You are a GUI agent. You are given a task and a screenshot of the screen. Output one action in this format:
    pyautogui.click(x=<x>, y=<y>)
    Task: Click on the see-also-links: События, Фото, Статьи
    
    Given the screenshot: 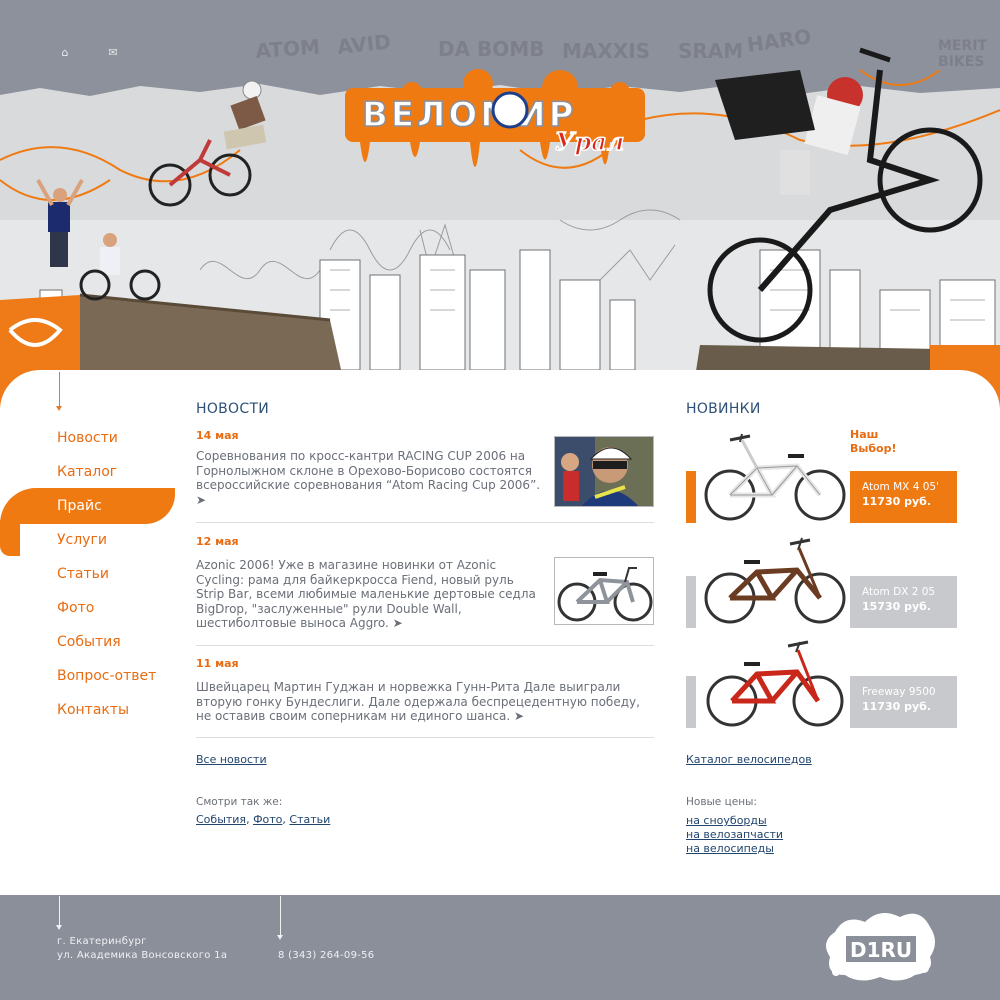 What is the action you would take?
    pyautogui.click(x=263, y=819)
    